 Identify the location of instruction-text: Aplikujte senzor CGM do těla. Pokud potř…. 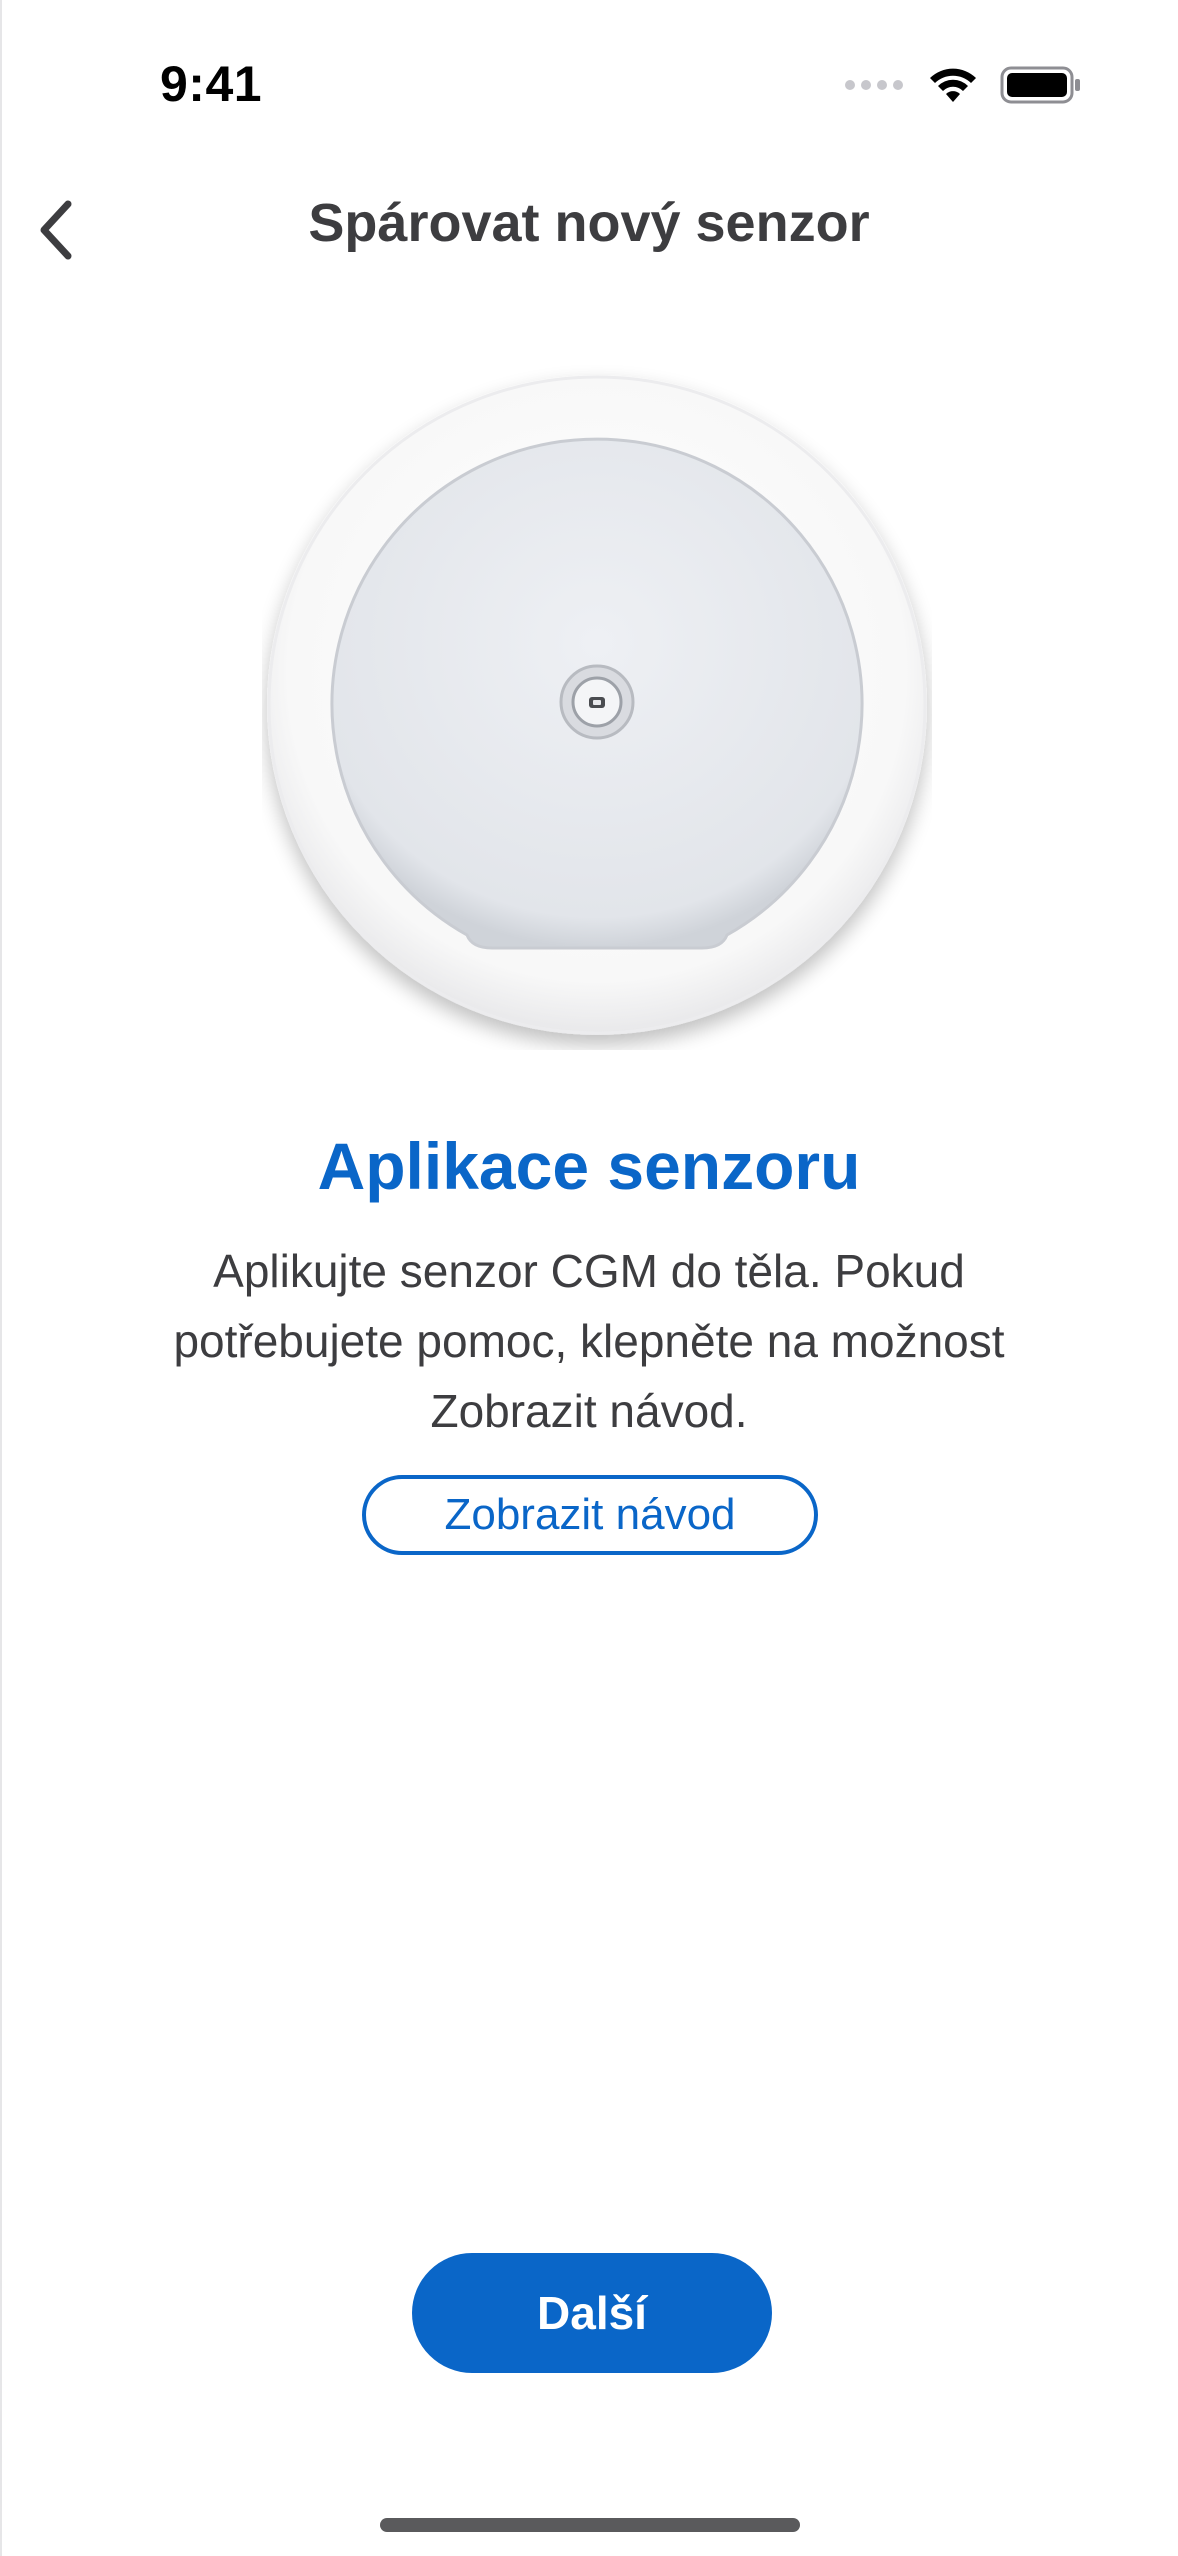
(589, 1341).